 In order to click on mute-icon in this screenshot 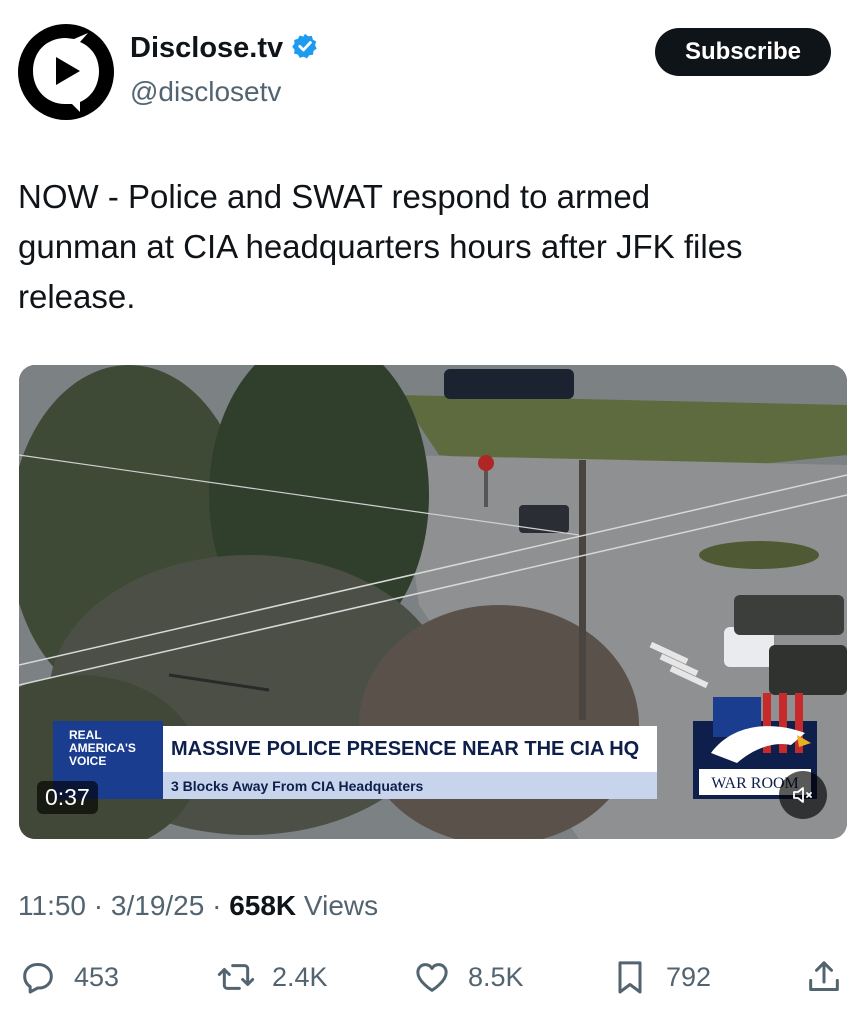, I will do `click(802, 795)`.